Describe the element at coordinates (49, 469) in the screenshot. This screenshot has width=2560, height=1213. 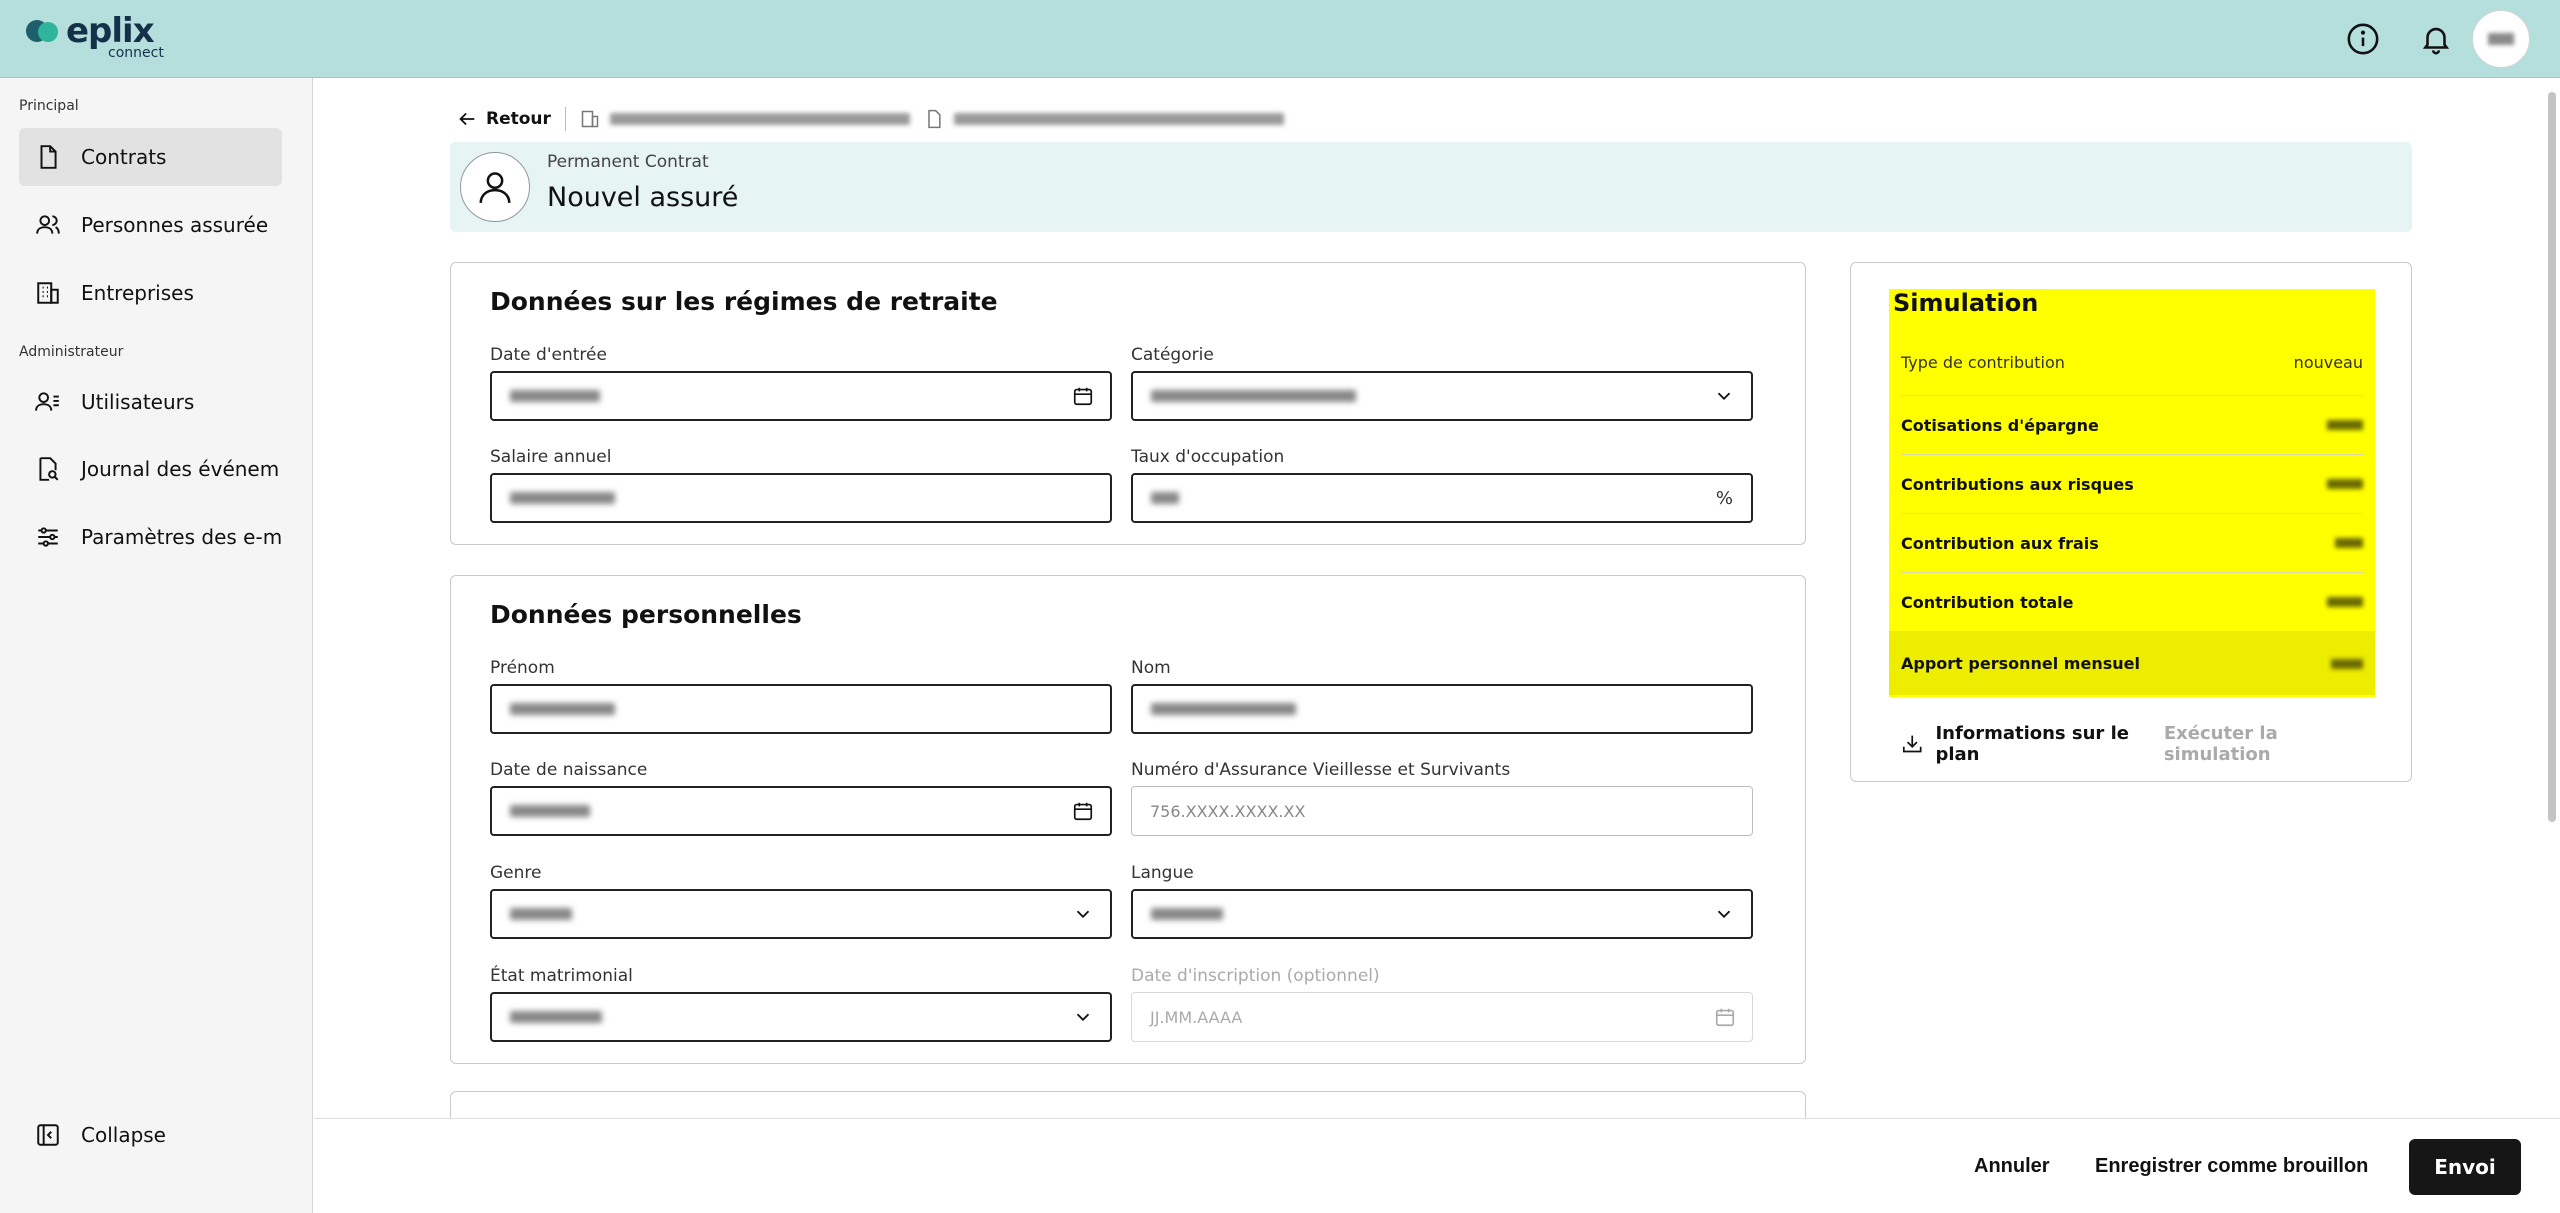
I see `log-search-icon` at that location.